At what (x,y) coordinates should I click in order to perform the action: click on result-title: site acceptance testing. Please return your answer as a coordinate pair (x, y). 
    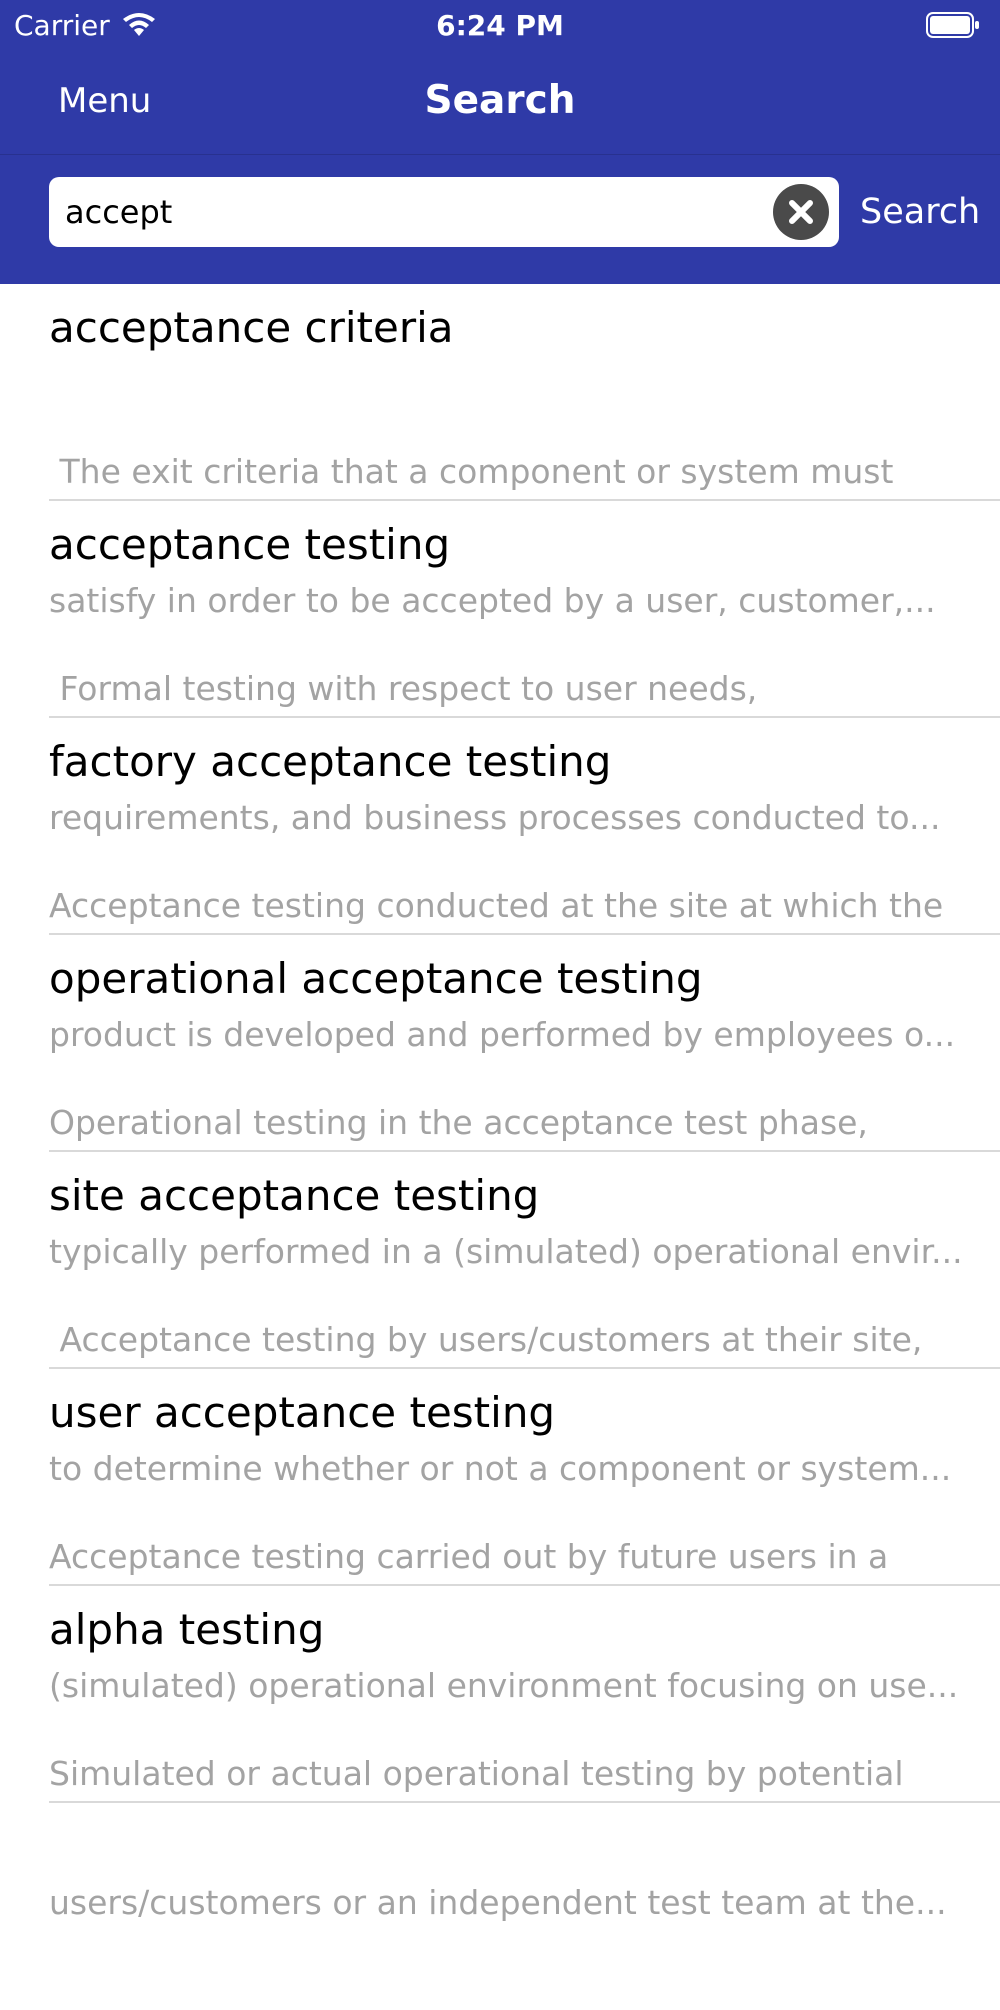
    Looking at the image, I should click on (294, 1195).